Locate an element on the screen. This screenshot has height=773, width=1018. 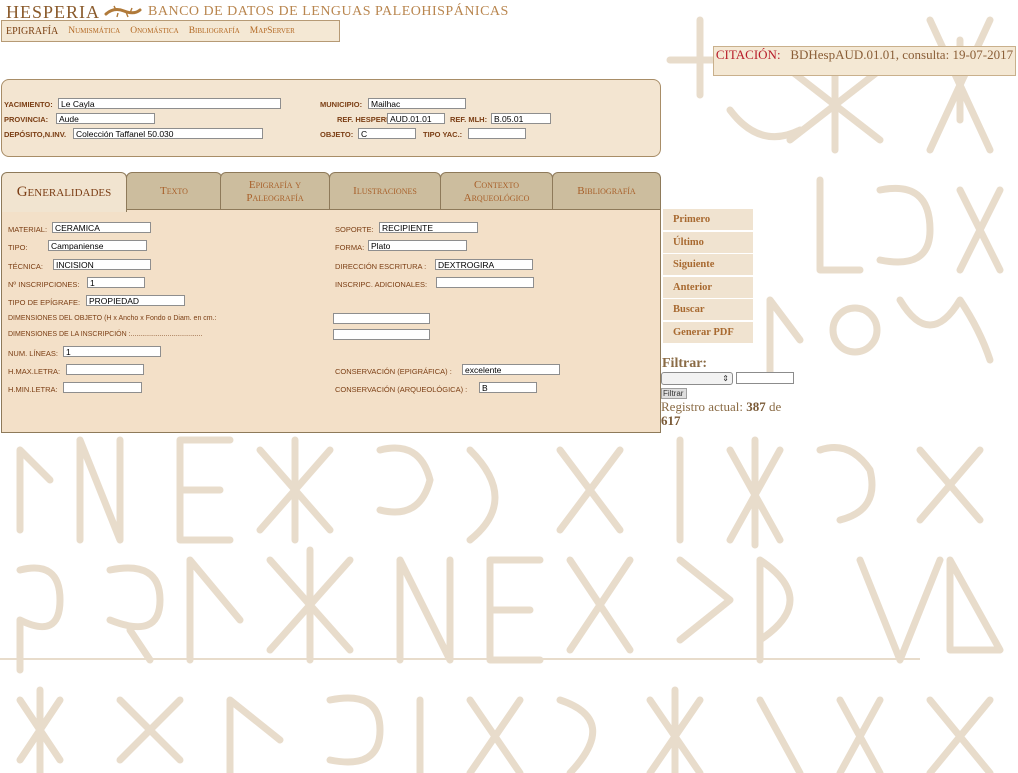
filter-text-input is located at coordinates (765, 378).